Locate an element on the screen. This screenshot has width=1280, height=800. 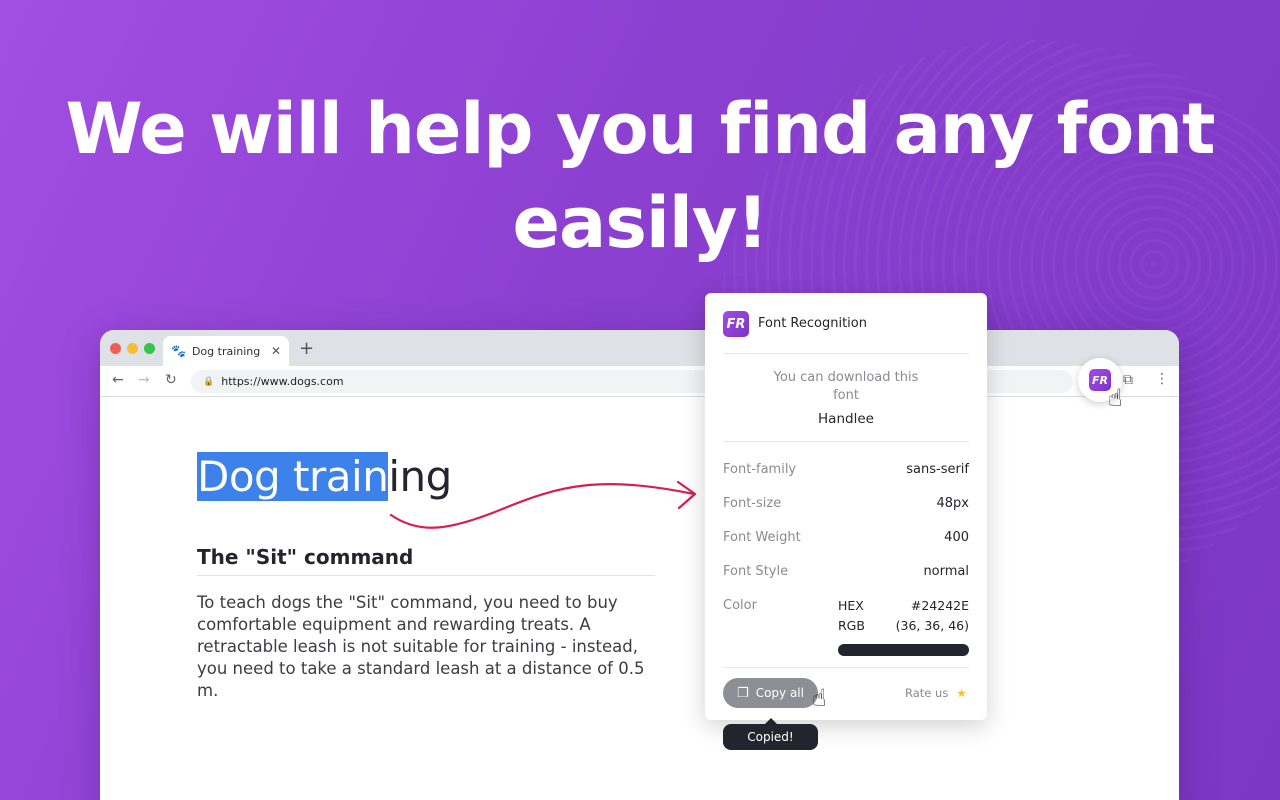
window-close-dot is located at coordinates (115, 348).